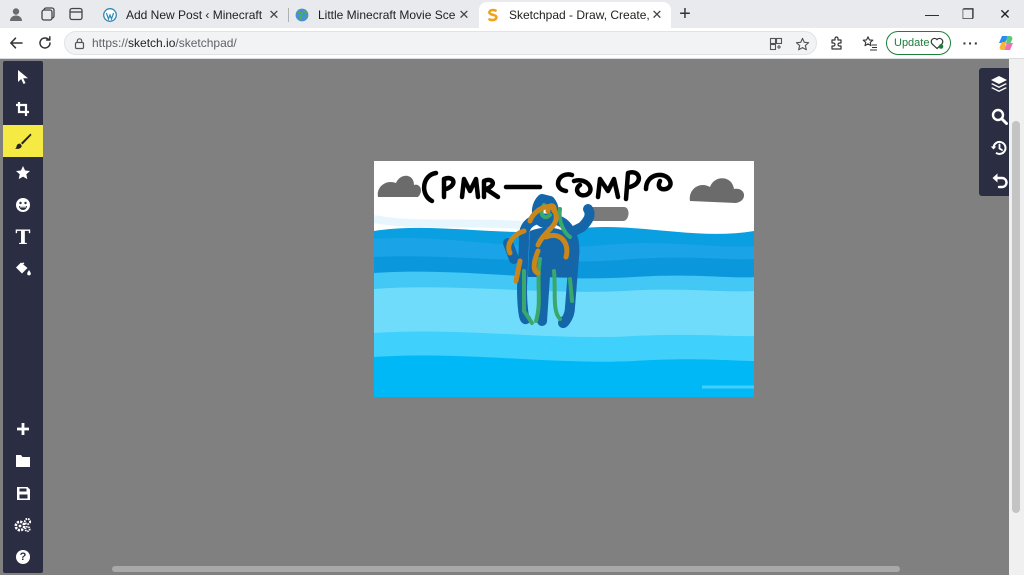  Describe the element at coordinates (76, 14) in the screenshot. I see `vertical-tabs-icon` at that location.